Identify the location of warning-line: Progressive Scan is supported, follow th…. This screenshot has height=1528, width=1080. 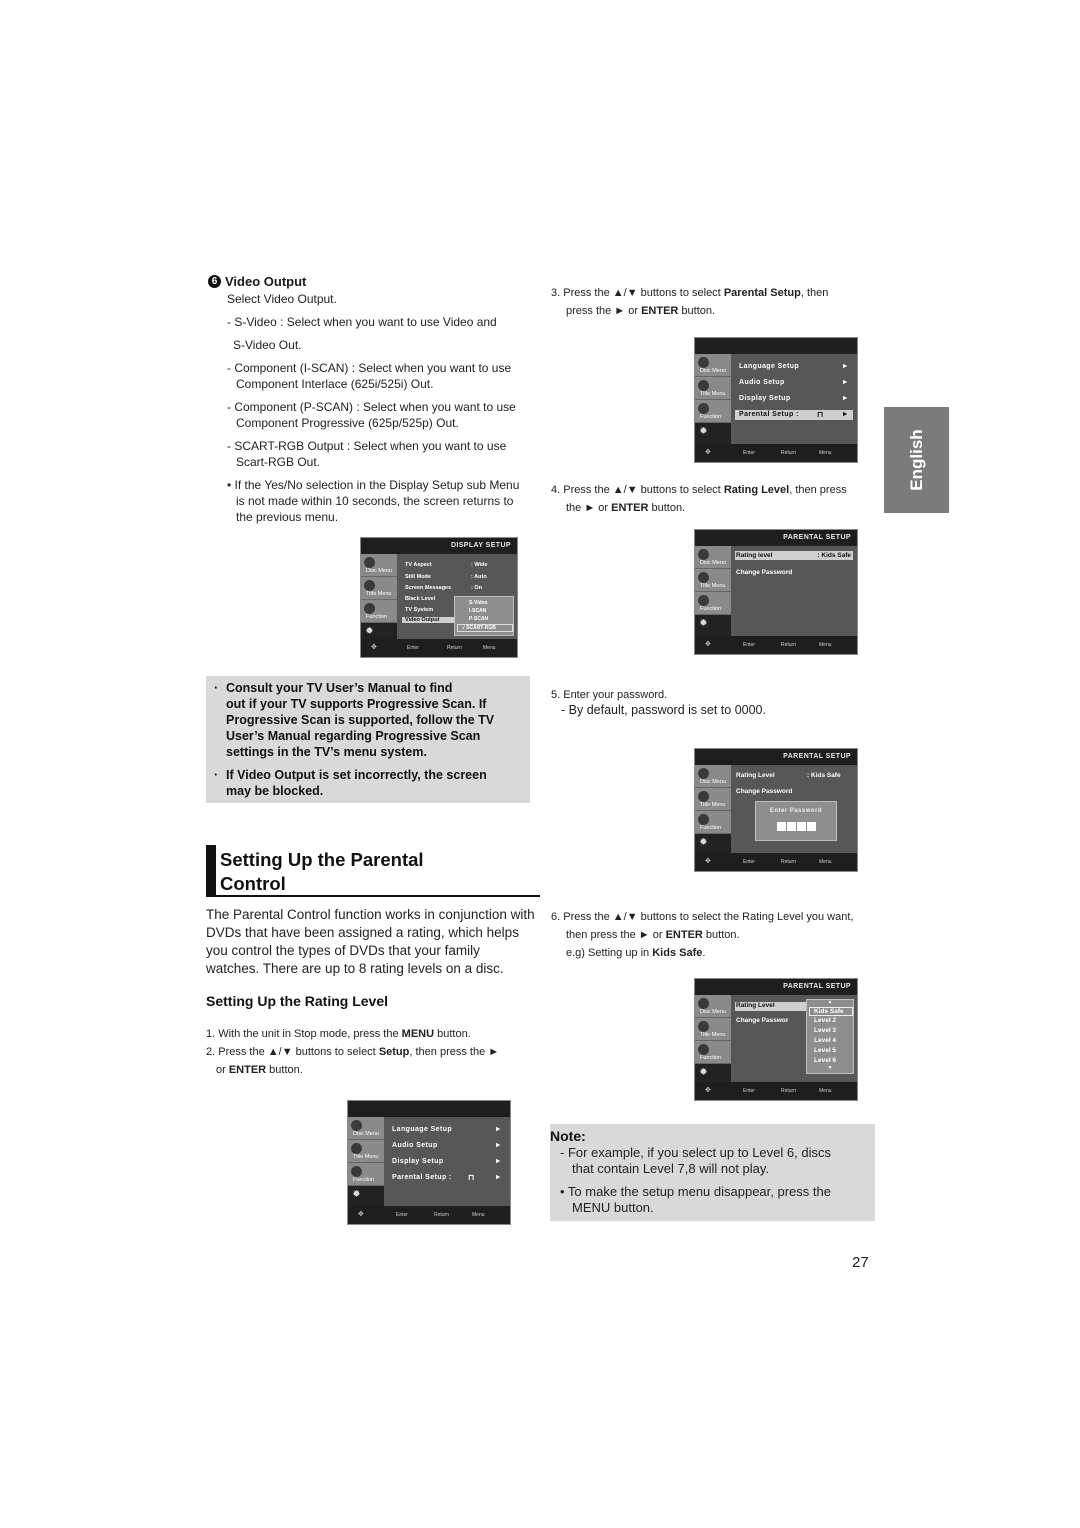
(360, 720).